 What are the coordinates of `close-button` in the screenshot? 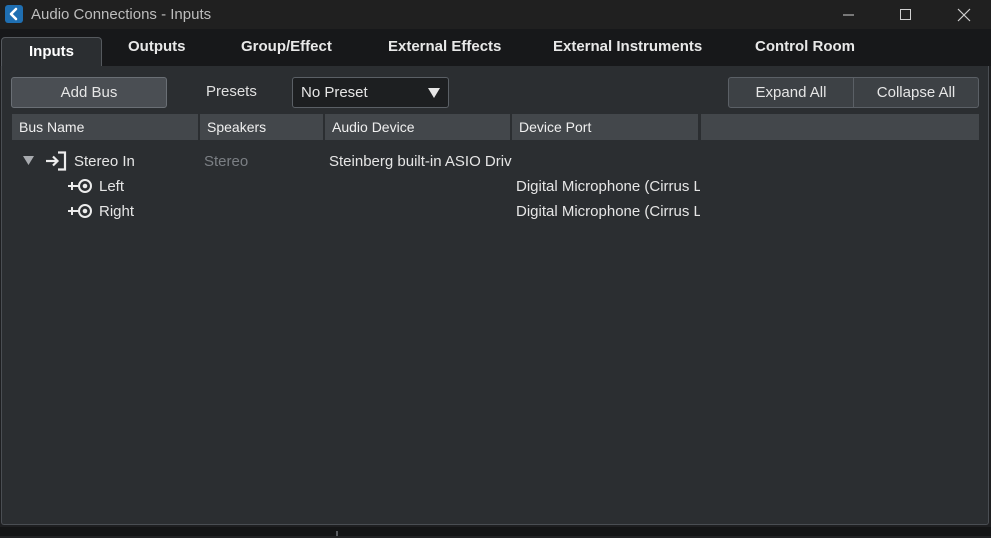 It's located at (963, 14).